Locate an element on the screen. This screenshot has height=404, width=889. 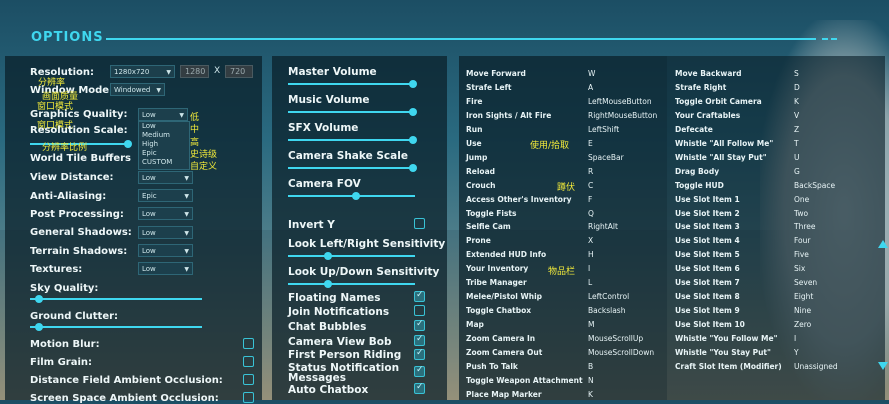
binding-key: D is located at coordinates (797, 87).